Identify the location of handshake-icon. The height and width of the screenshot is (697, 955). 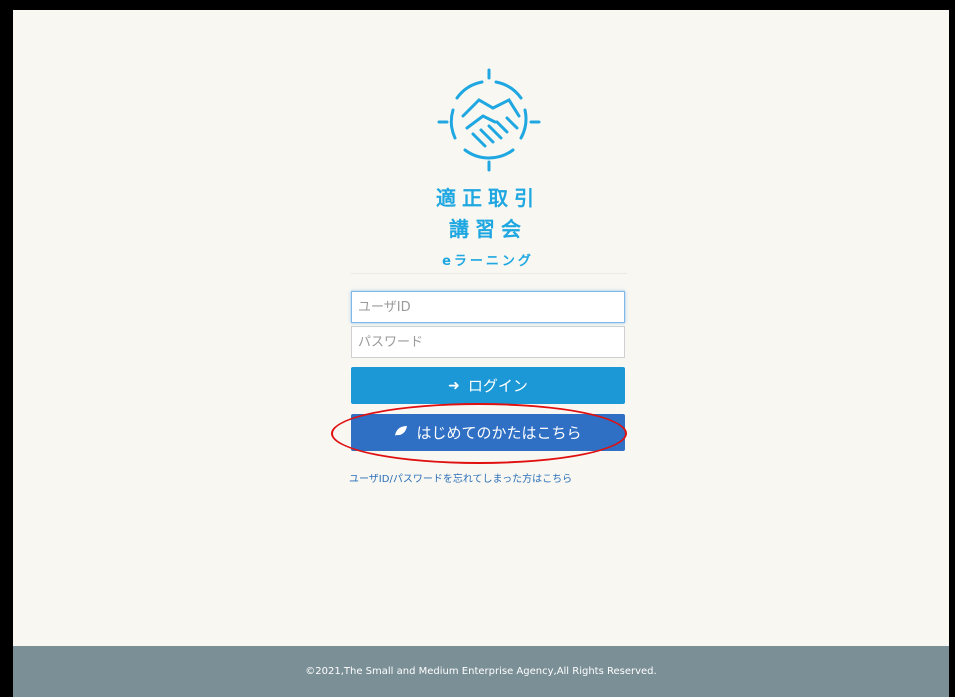
(489, 122).